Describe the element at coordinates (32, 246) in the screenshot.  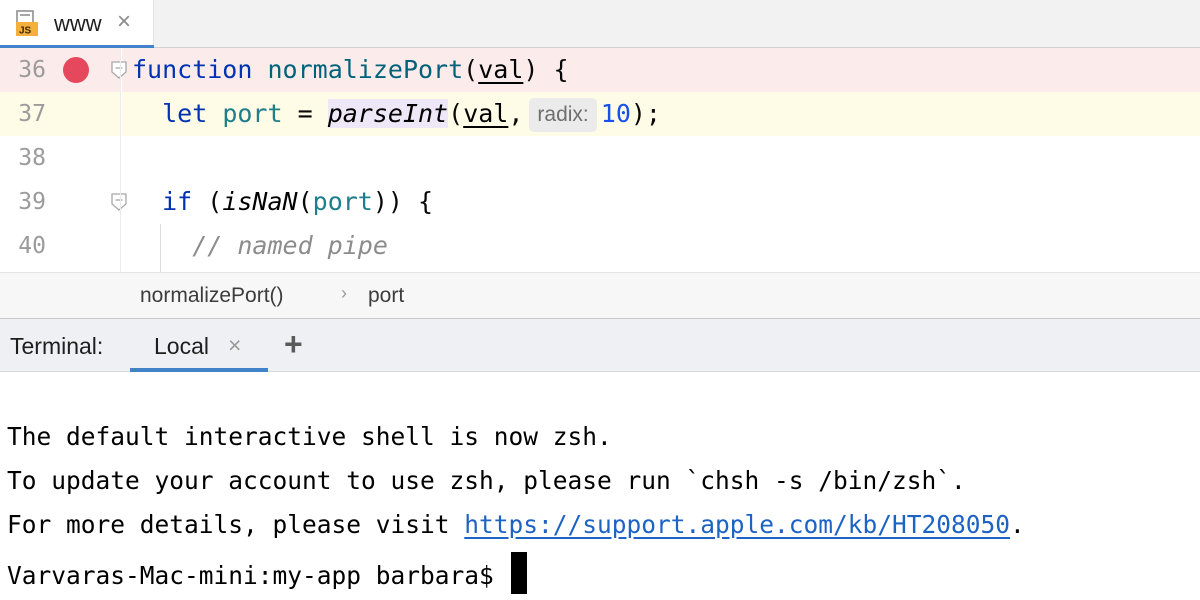
I see `line-number: 40` at that location.